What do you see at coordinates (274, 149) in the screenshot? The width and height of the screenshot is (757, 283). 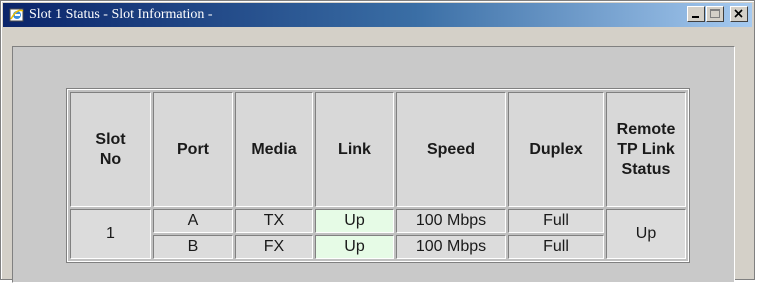 I see `header-media: Media` at bounding box center [274, 149].